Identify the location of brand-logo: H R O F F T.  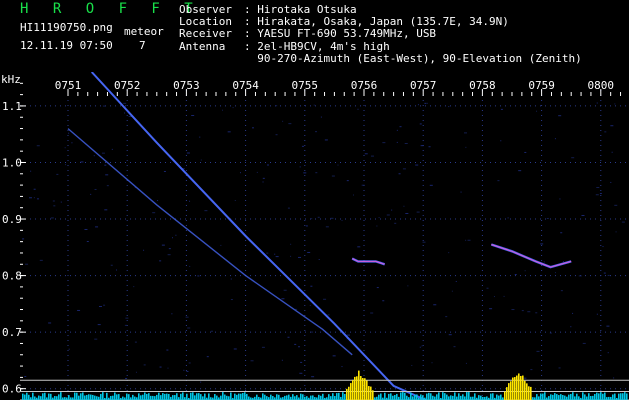
(110, 9).